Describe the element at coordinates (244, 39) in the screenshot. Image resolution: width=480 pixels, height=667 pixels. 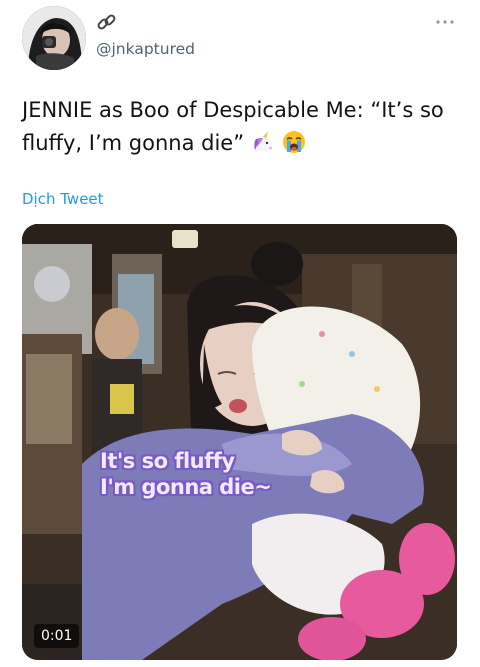
I see `tweet-header: @jnkaptured` at that location.